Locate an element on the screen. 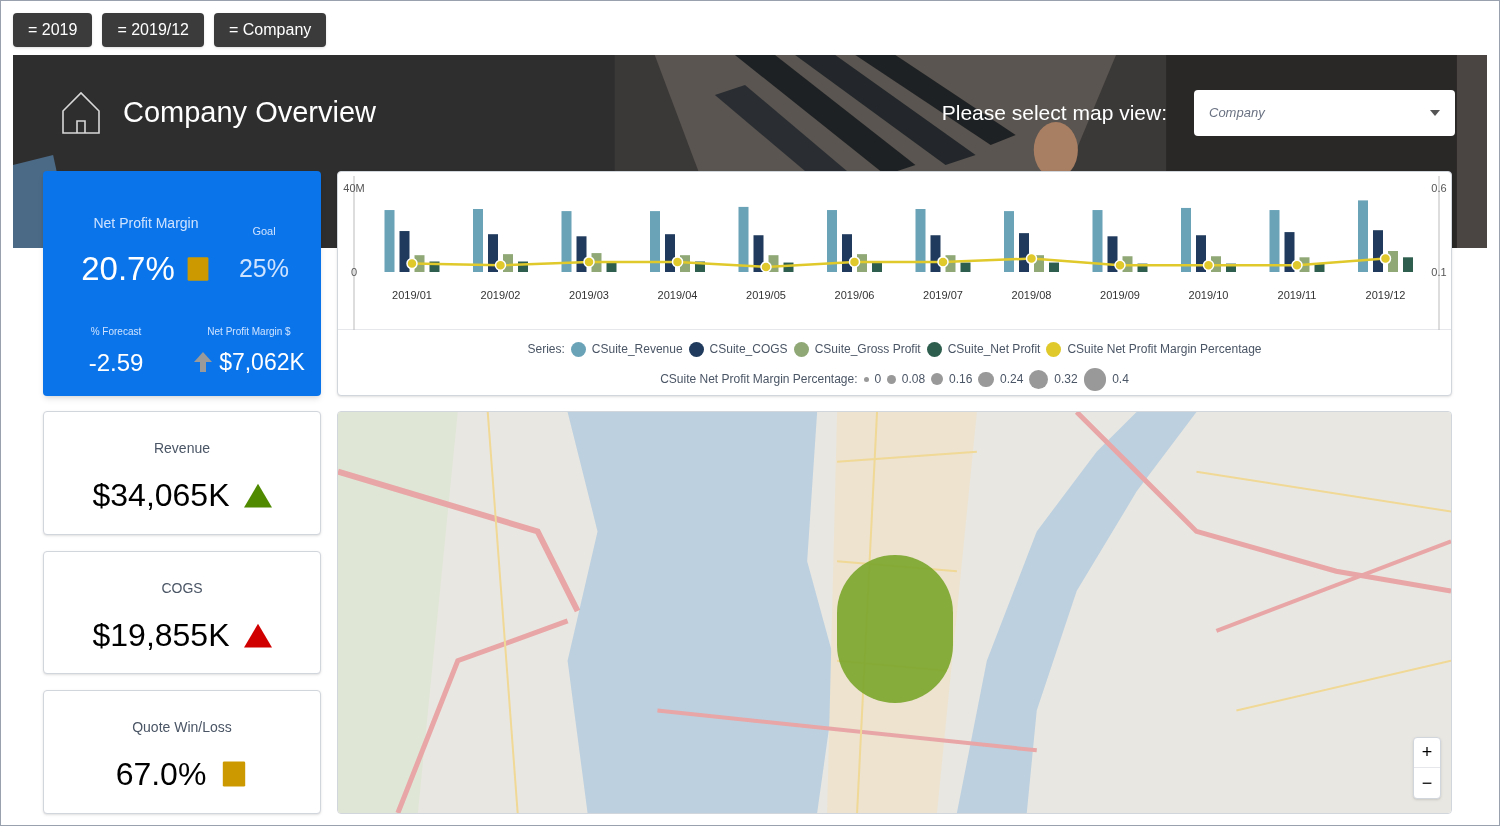 The width and height of the screenshot is (1500, 826). caret-icon is located at coordinates (1435, 113).